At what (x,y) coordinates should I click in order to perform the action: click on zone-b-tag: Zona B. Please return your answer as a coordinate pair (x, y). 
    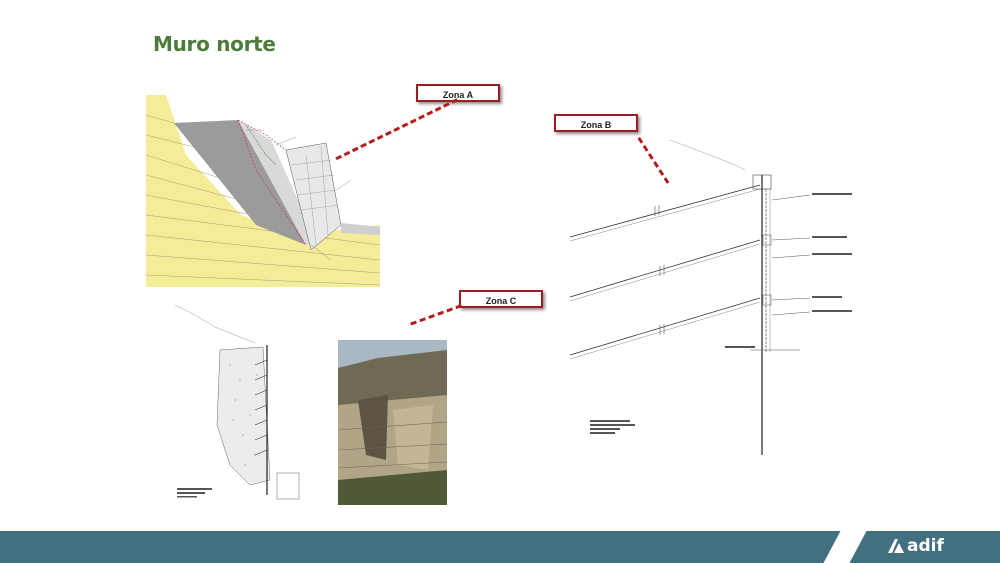
    Looking at the image, I should click on (596, 123).